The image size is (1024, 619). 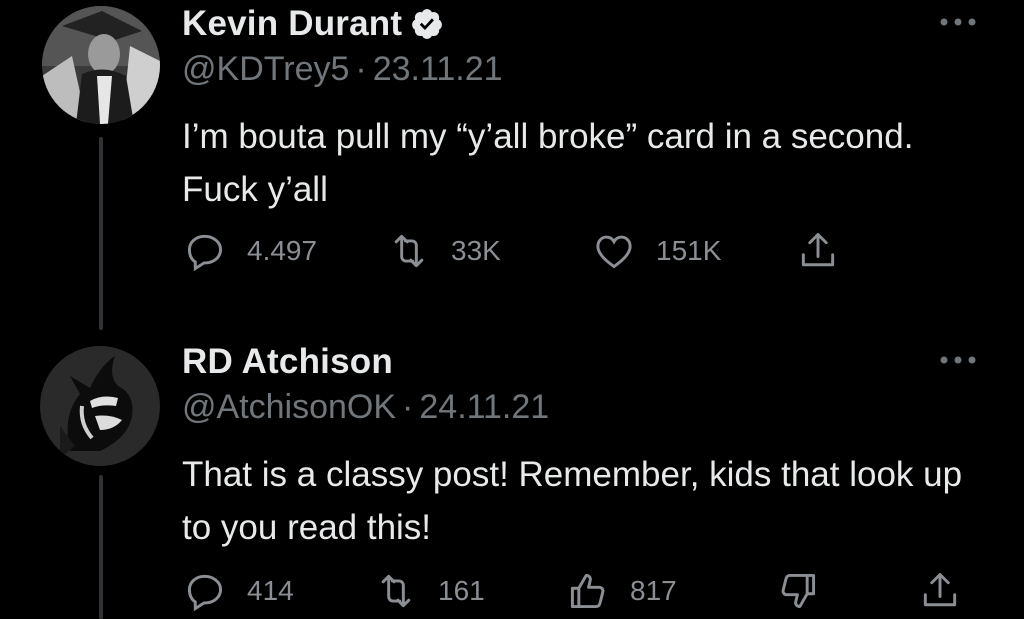 I want to click on reply-button: 4.497, so click(x=250, y=251).